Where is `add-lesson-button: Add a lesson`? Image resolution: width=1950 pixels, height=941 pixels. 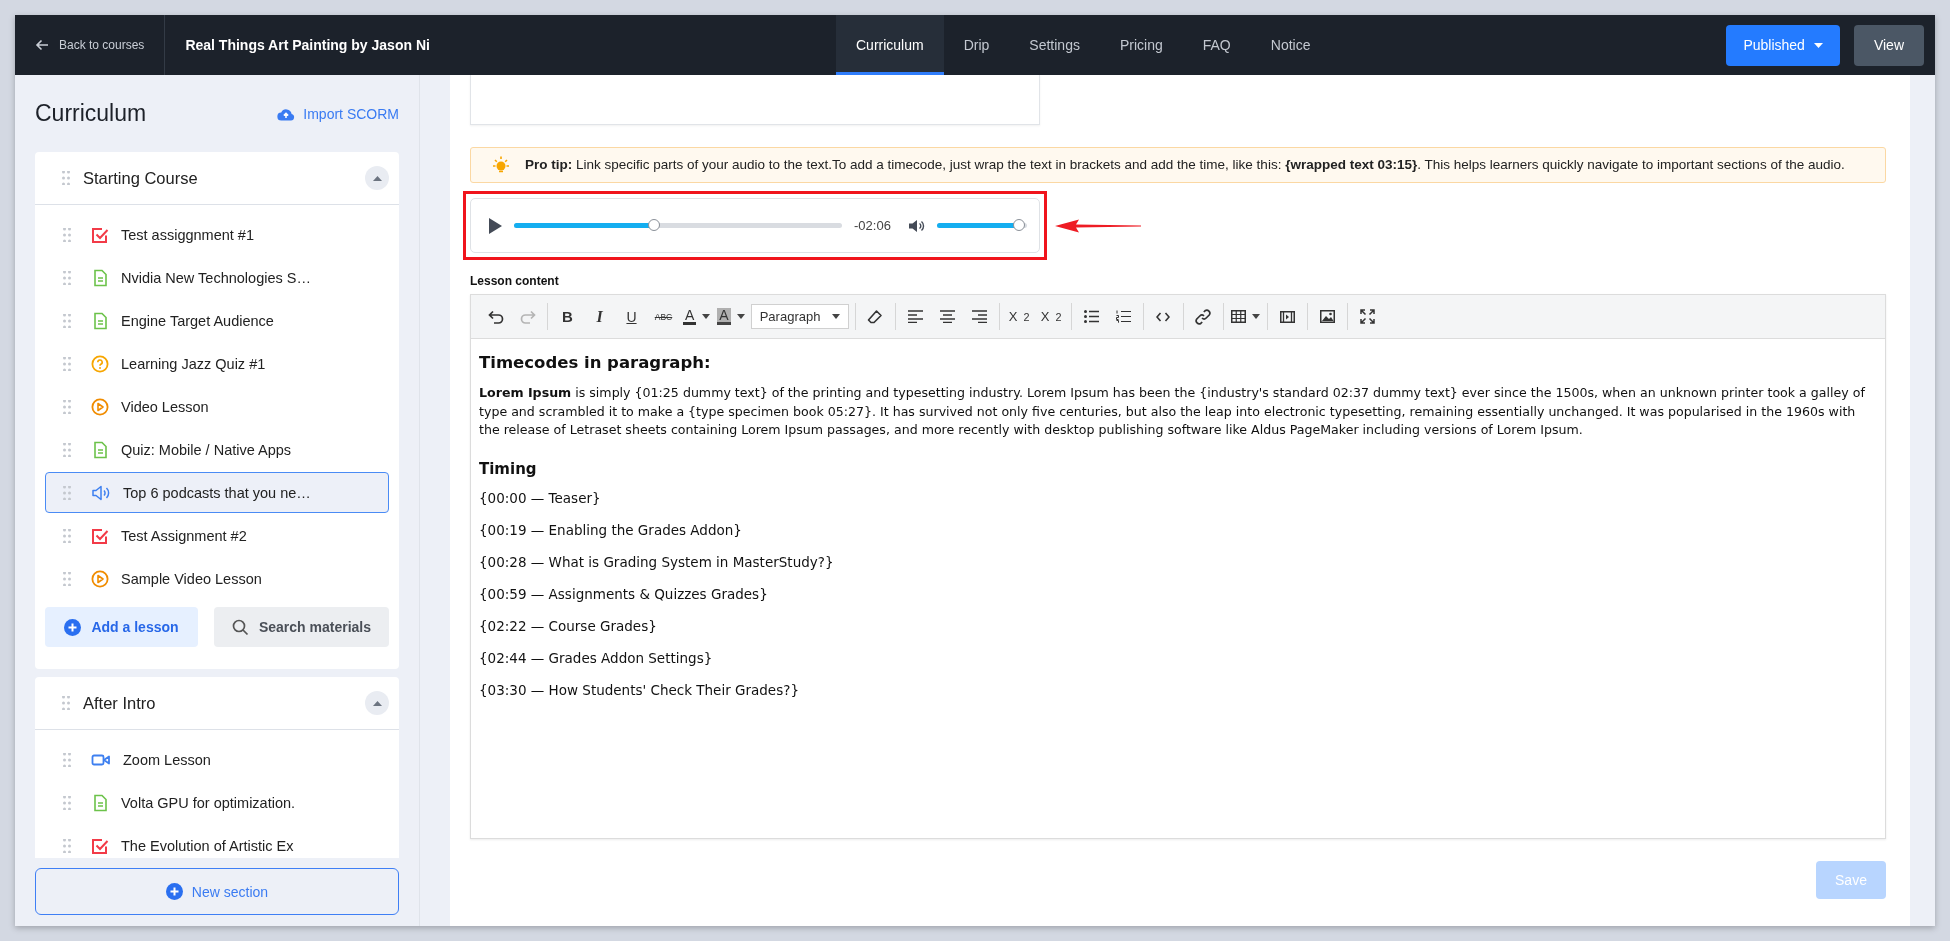 add-lesson-button: Add a lesson is located at coordinates (121, 627).